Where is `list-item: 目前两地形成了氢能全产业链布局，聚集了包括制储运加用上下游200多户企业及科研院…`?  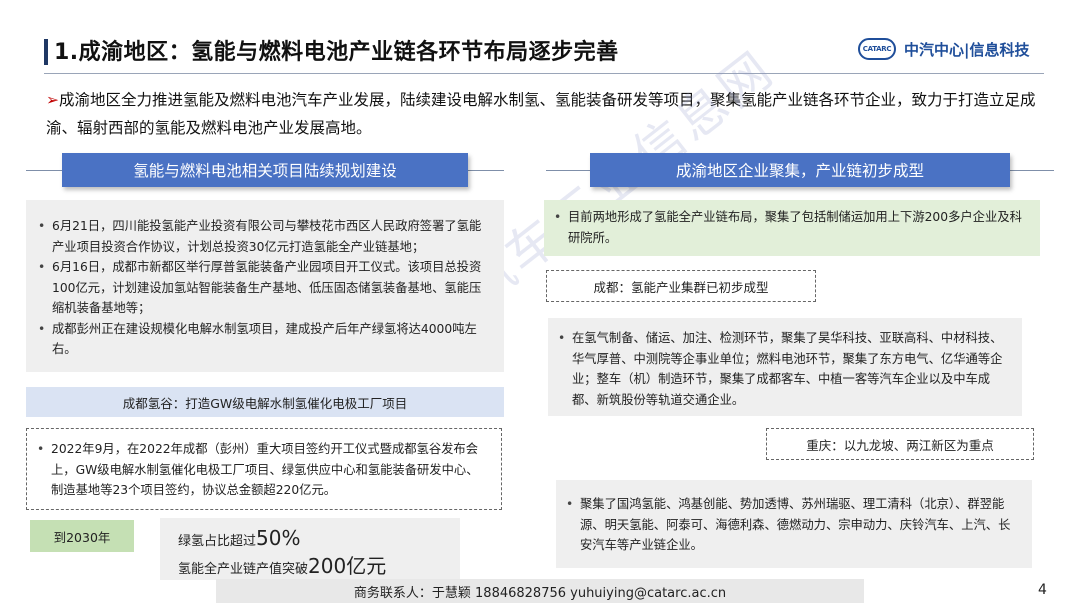 list-item: 目前两地形成了氢能全产业链布局，聚集了包括制储运加用上下游200多户企业及科研院… is located at coordinates (789, 227).